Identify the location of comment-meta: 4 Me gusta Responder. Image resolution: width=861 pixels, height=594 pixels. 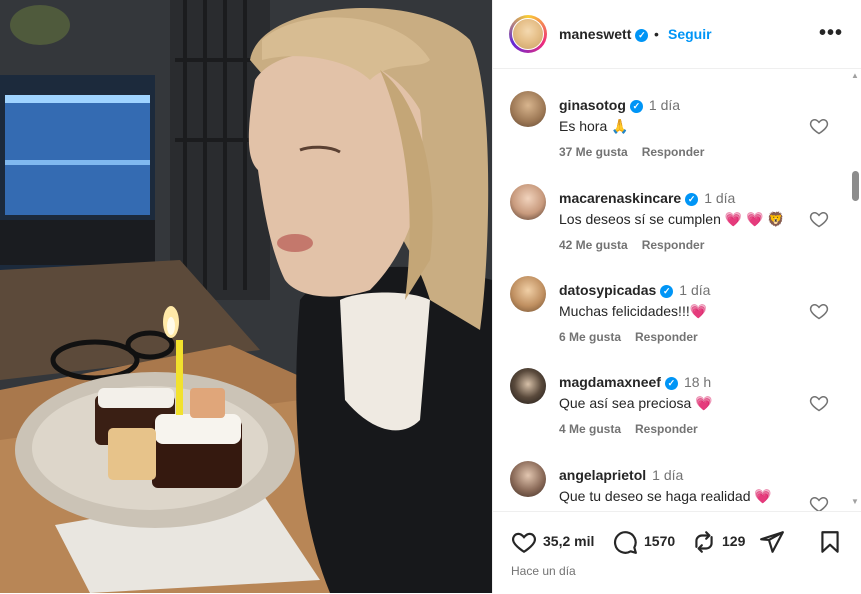
(628, 429).